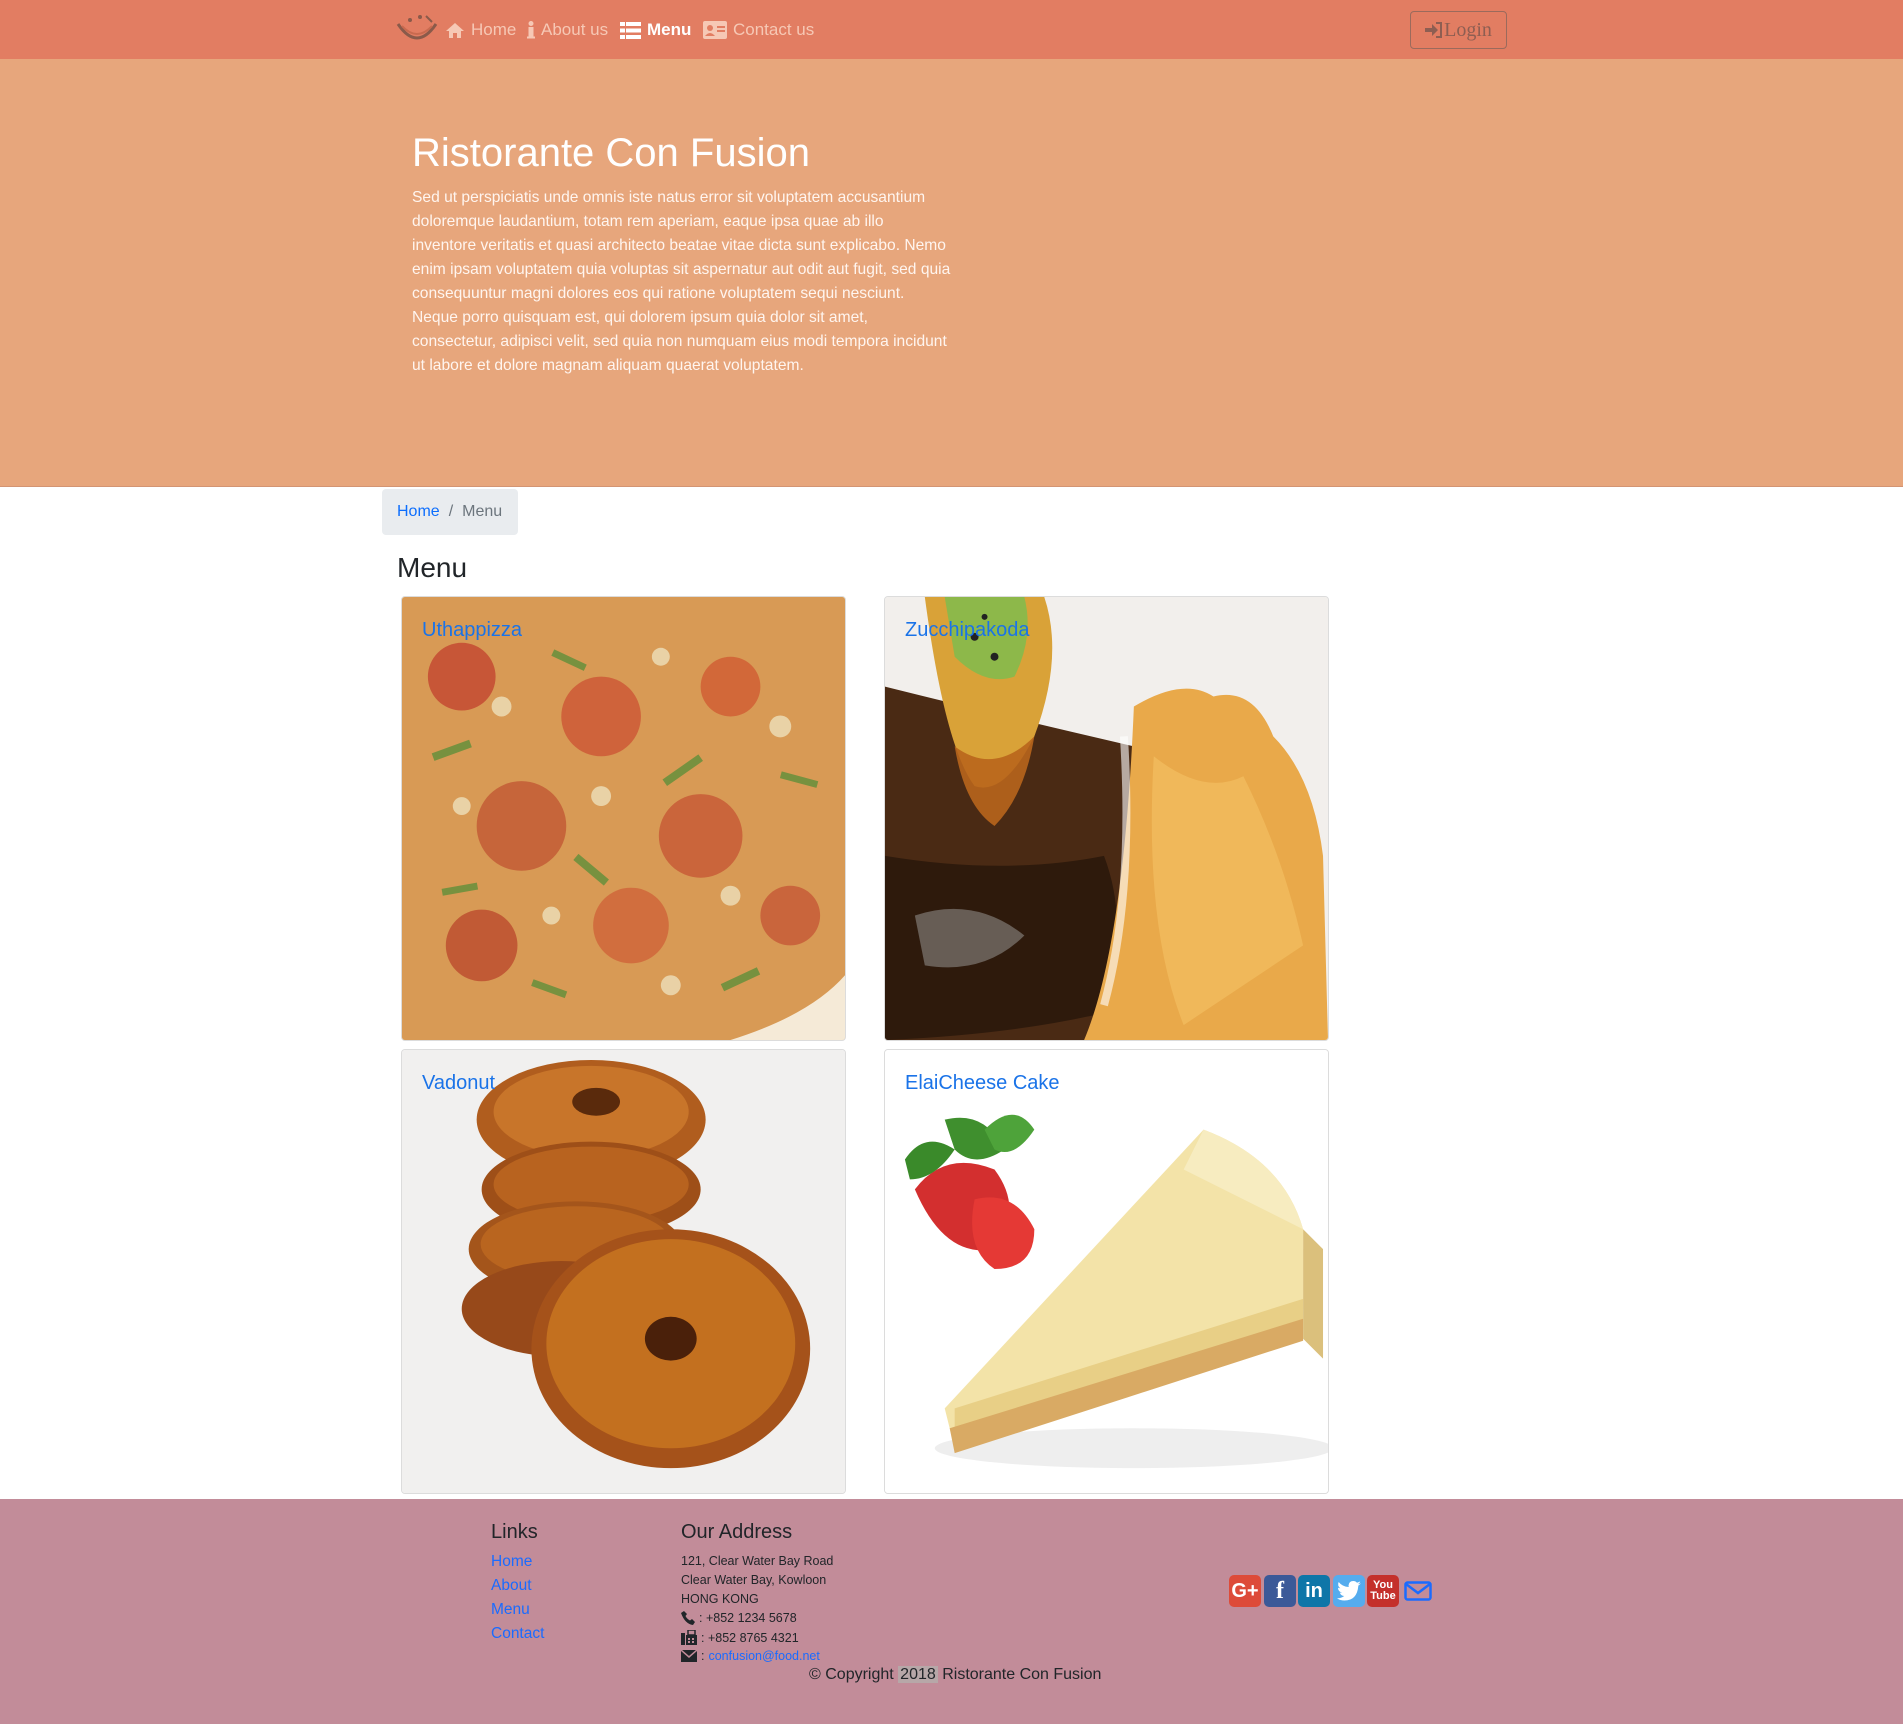 The height and width of the screenshot is (1724, 1903). I want to click on footer-links-heading: Links, so click(514, 1532).